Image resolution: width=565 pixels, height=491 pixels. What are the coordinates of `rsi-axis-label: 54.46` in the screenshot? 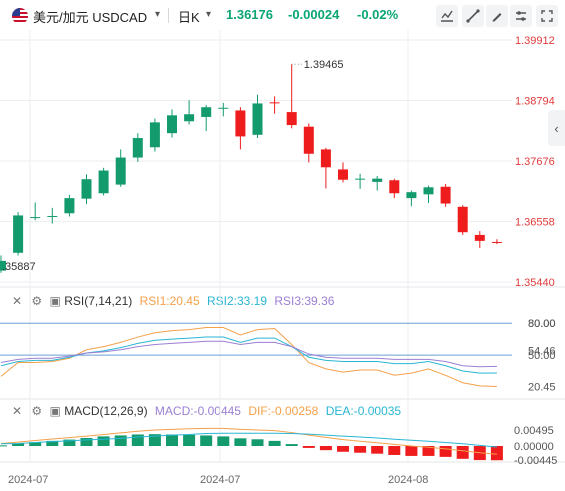 It's located at (542, 351).